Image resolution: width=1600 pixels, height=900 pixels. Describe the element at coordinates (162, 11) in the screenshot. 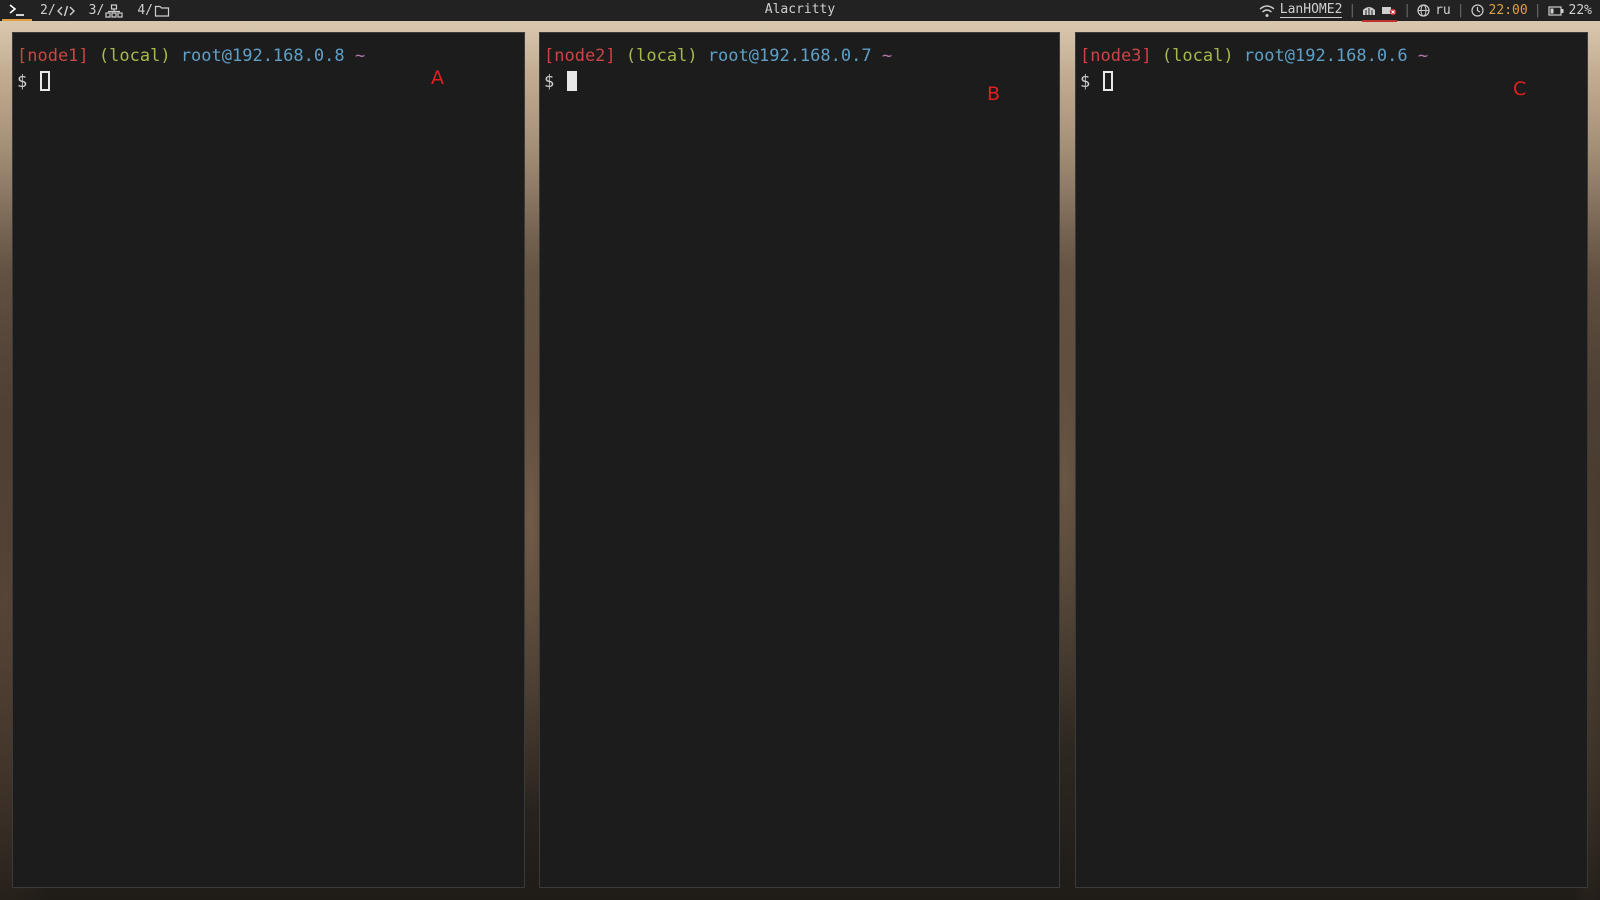

I see `folder-icon` at that location.